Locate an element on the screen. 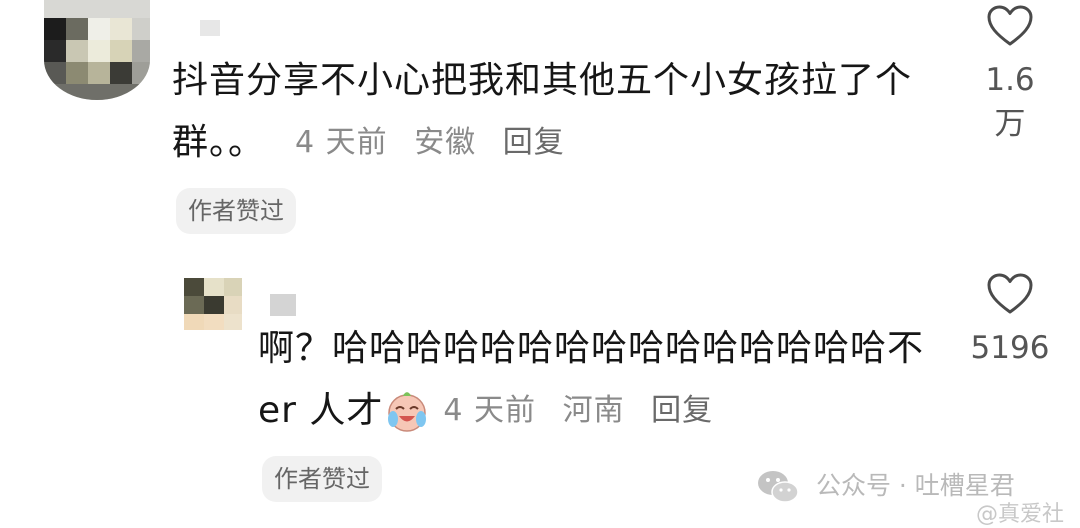 The image size is (1080, 528). like-button: 1.6 万 is located at coordinates (1010, 73).